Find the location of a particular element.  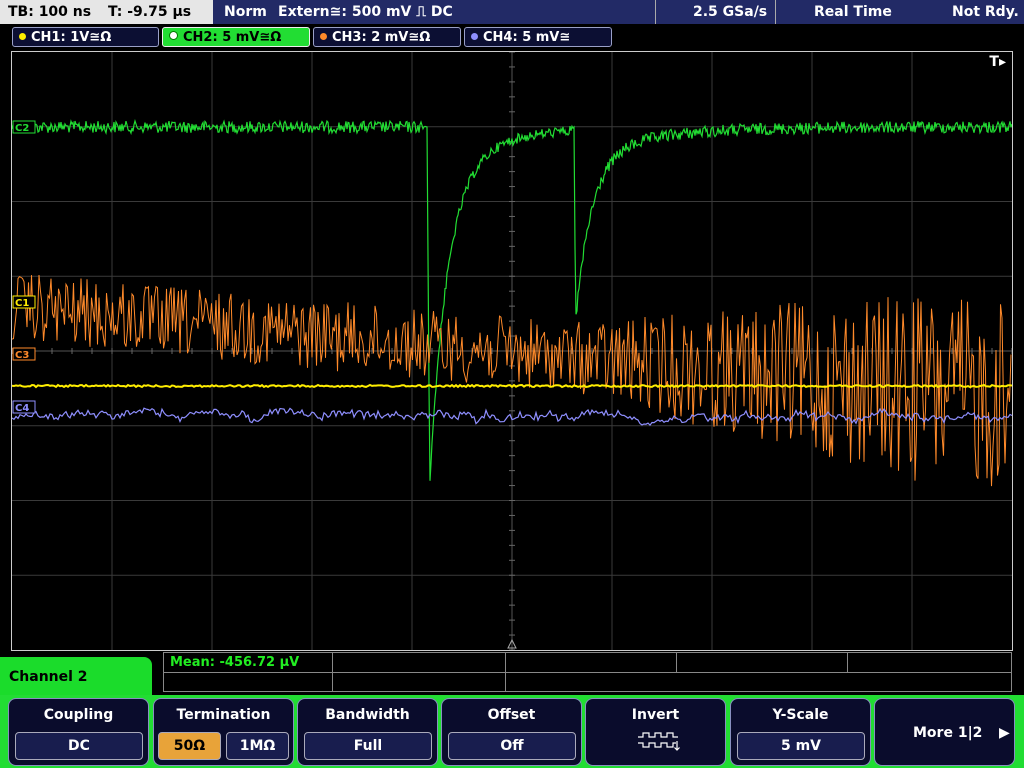

ch2-label: CH2: 5 mV≅Ω is located at coordinates (232, 37).